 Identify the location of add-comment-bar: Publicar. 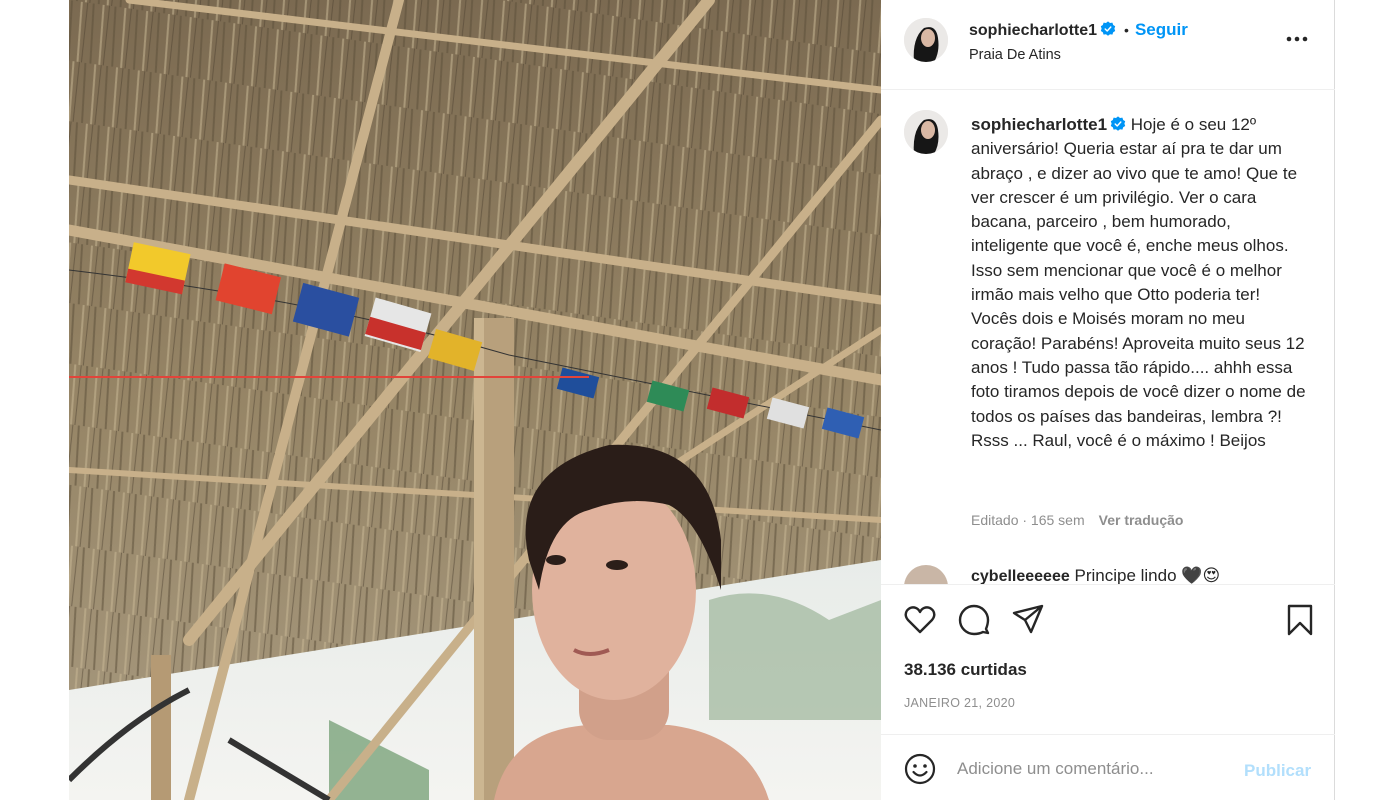
(1108, 767).